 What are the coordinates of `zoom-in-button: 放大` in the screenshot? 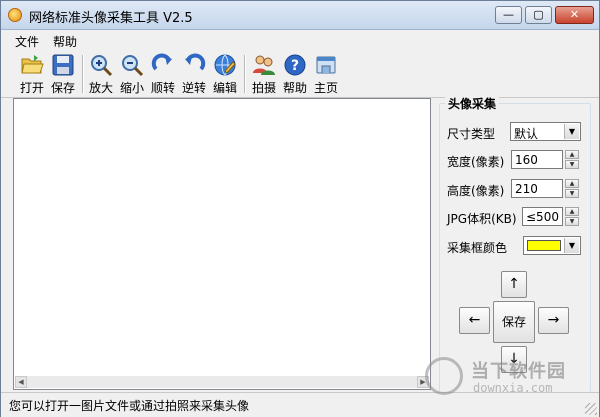 It's located at (101, 74).